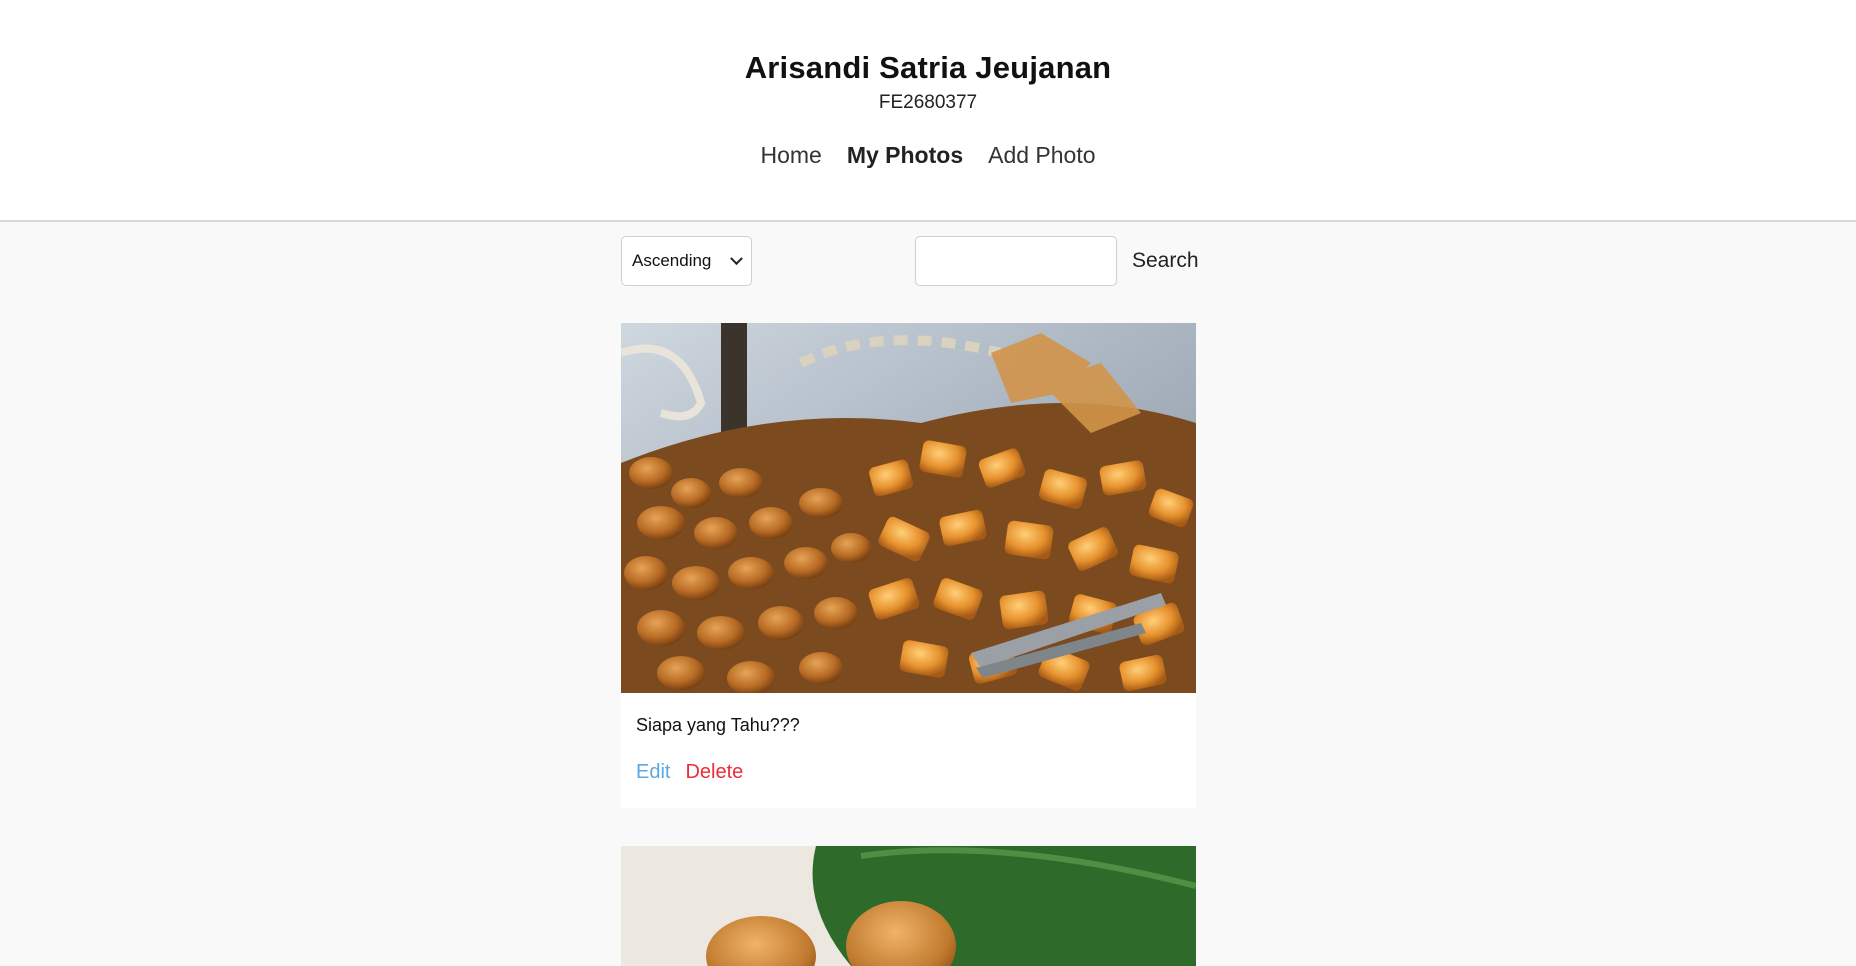  I want to click on photo-actions: Edit Delete, so click(689, 772).